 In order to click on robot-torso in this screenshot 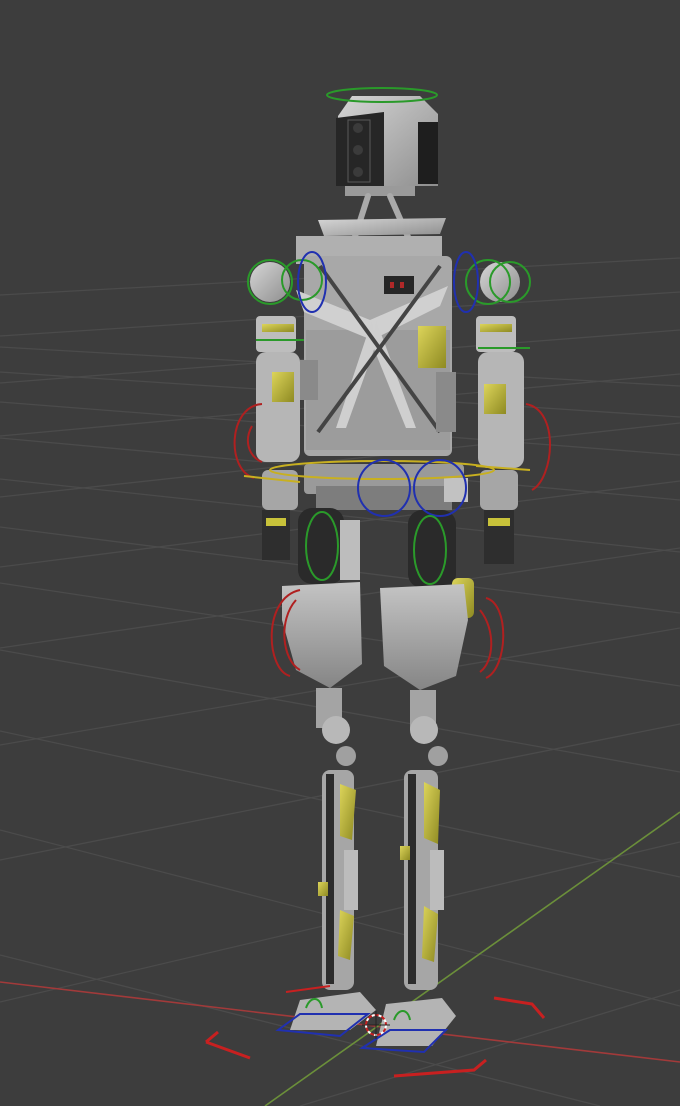, I will do `click(376, 356)`.